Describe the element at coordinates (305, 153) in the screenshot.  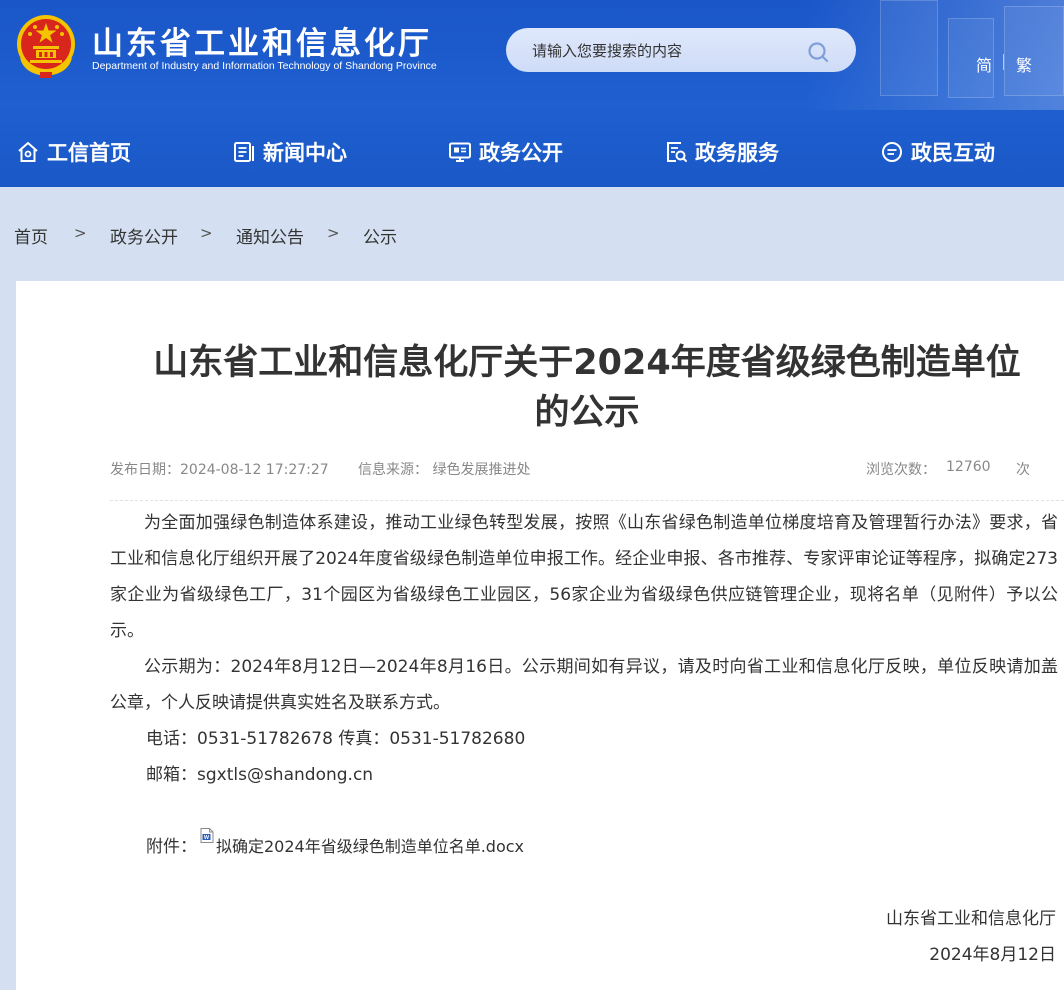
I see `nav-item-label: 新闻中心` at that location.